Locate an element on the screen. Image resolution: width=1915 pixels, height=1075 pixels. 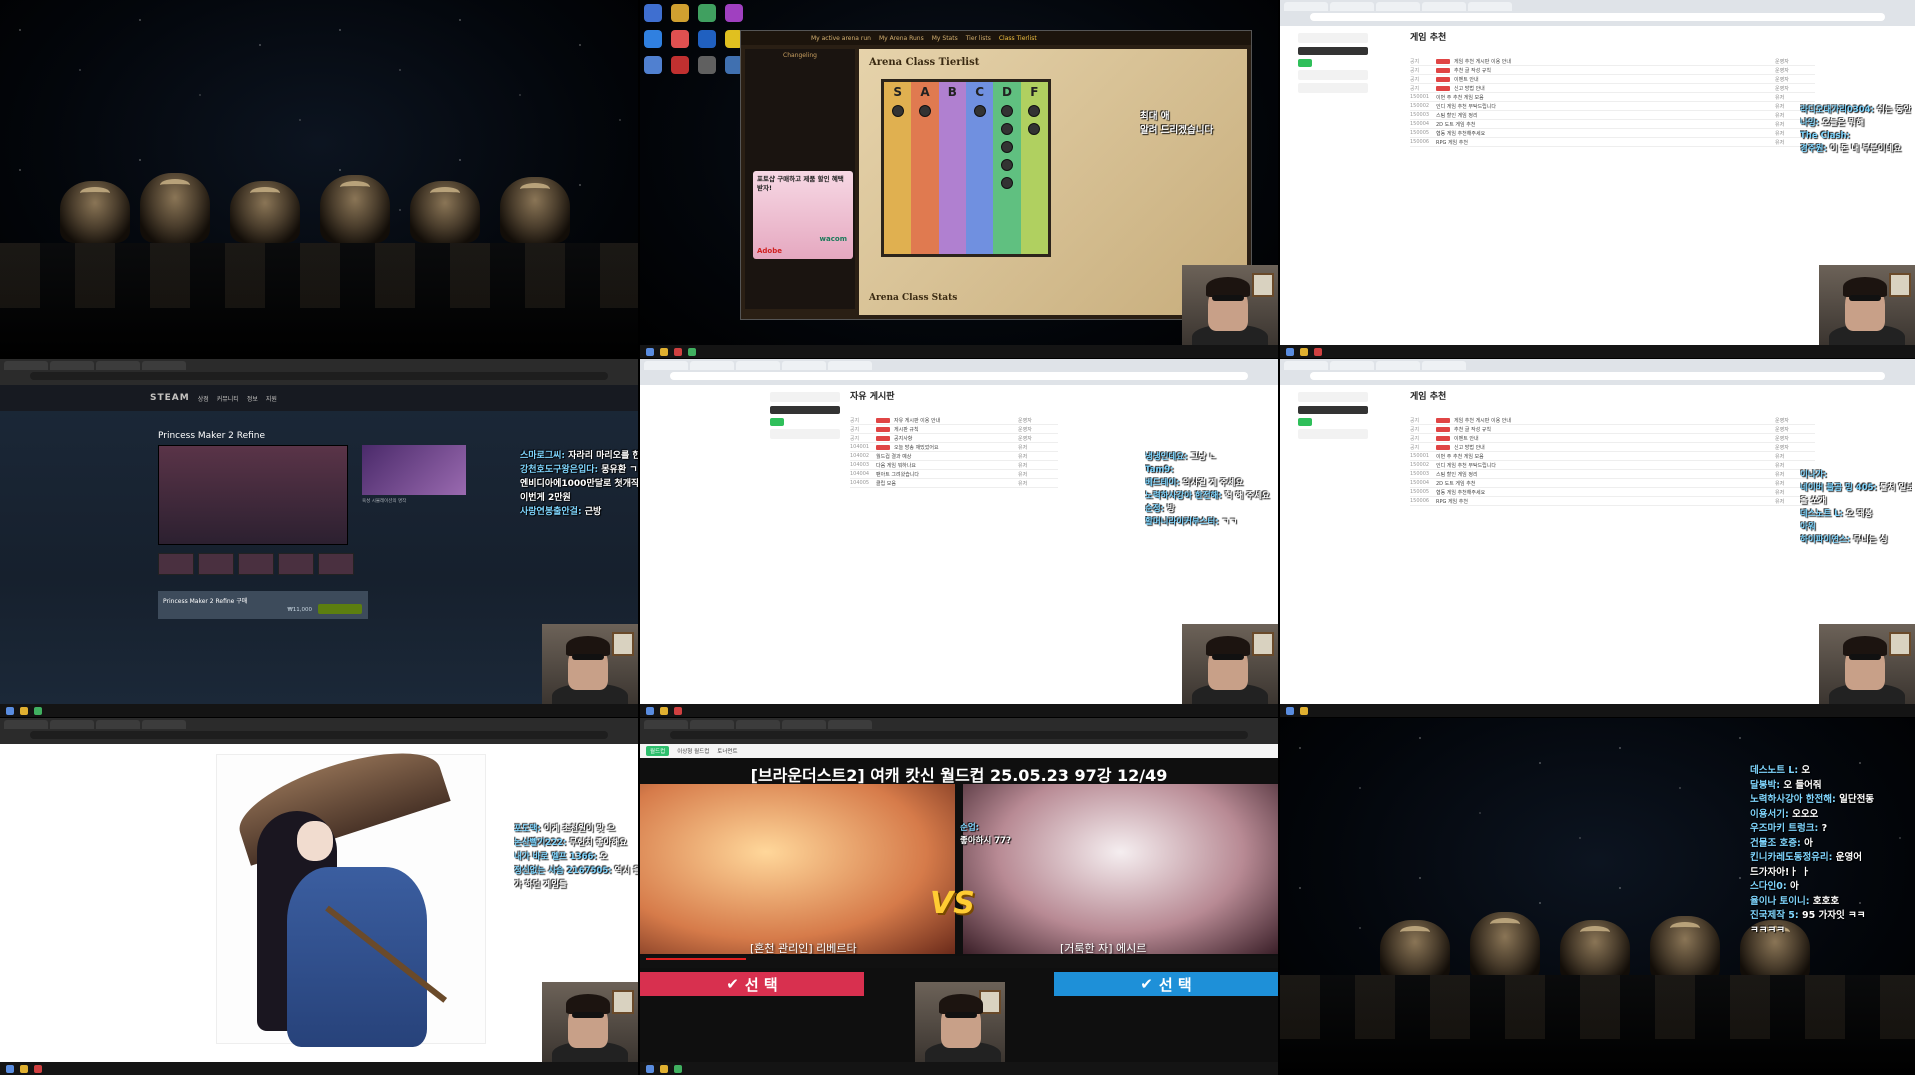
post-title: 2D 도트 게임 추천 is located at coordinates (1603, 483).